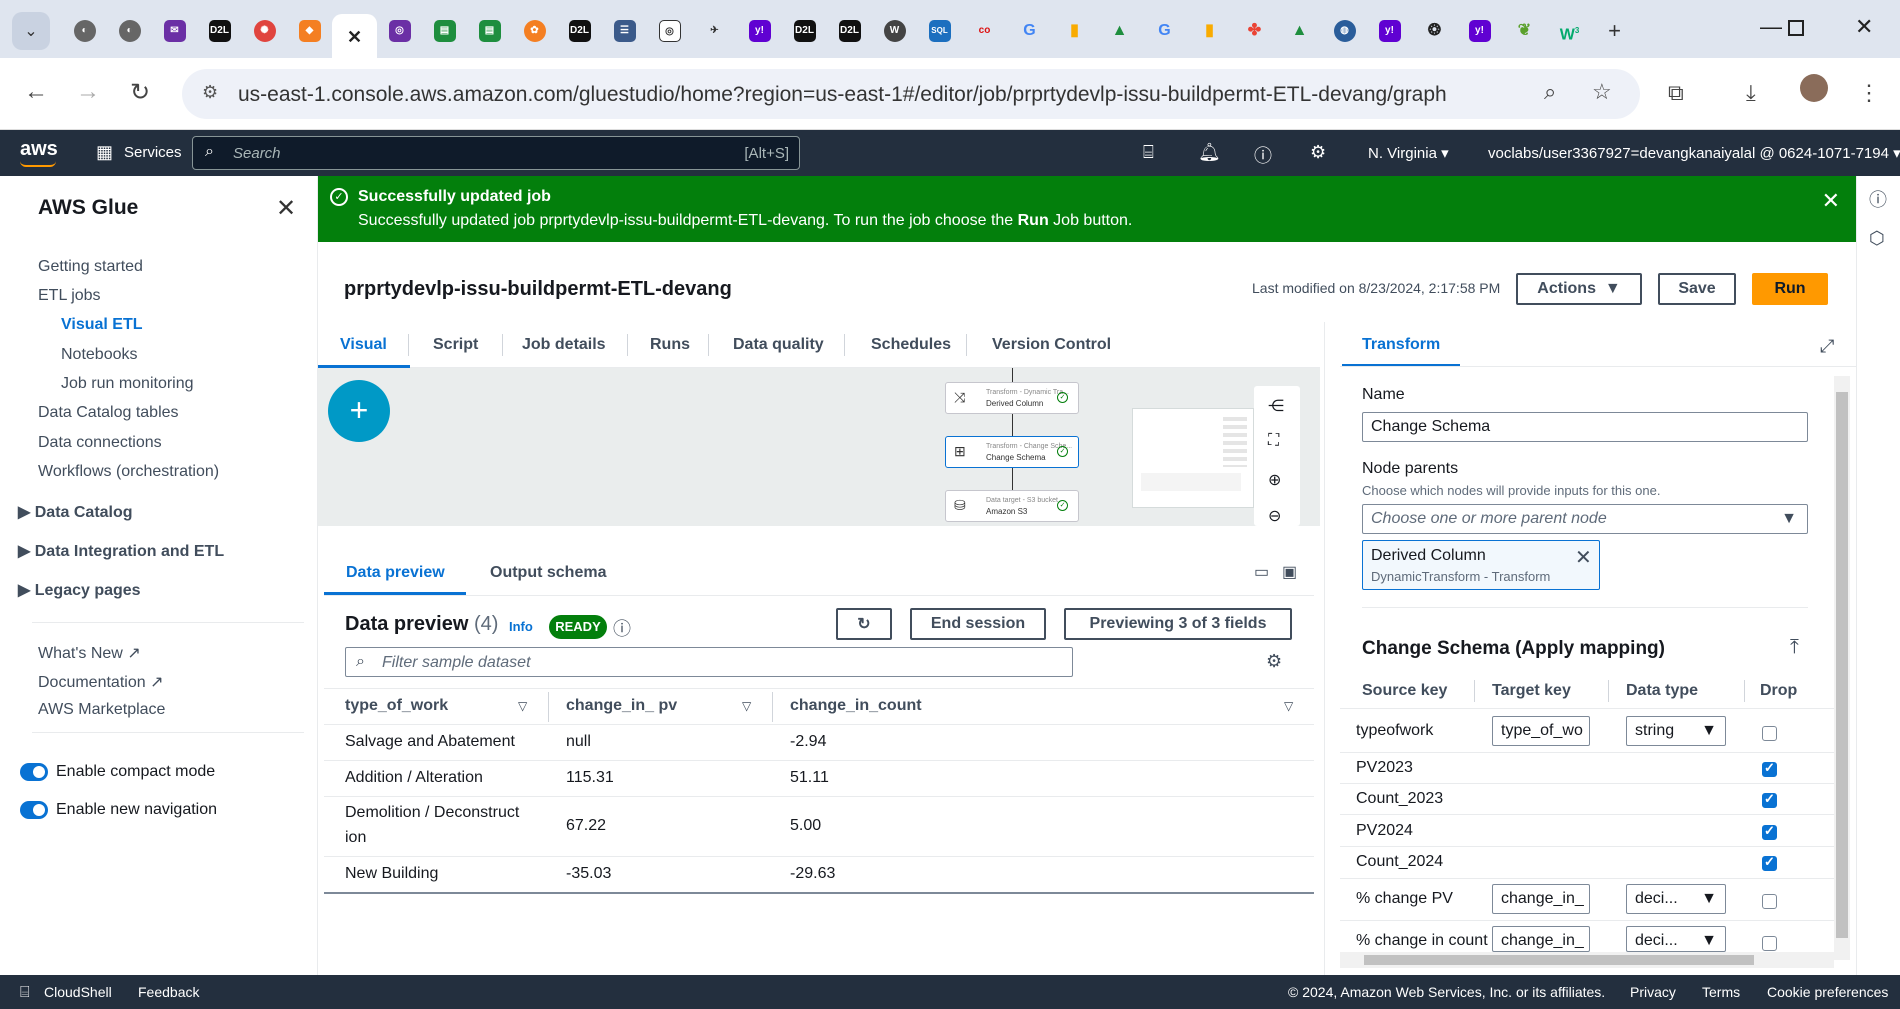 The image size is (1900, 1009). Describe the element at coordinates (75, 512) in the screenshot. I see `sidebar-section-data-catalog: ▶ Data Catalog` at that location.